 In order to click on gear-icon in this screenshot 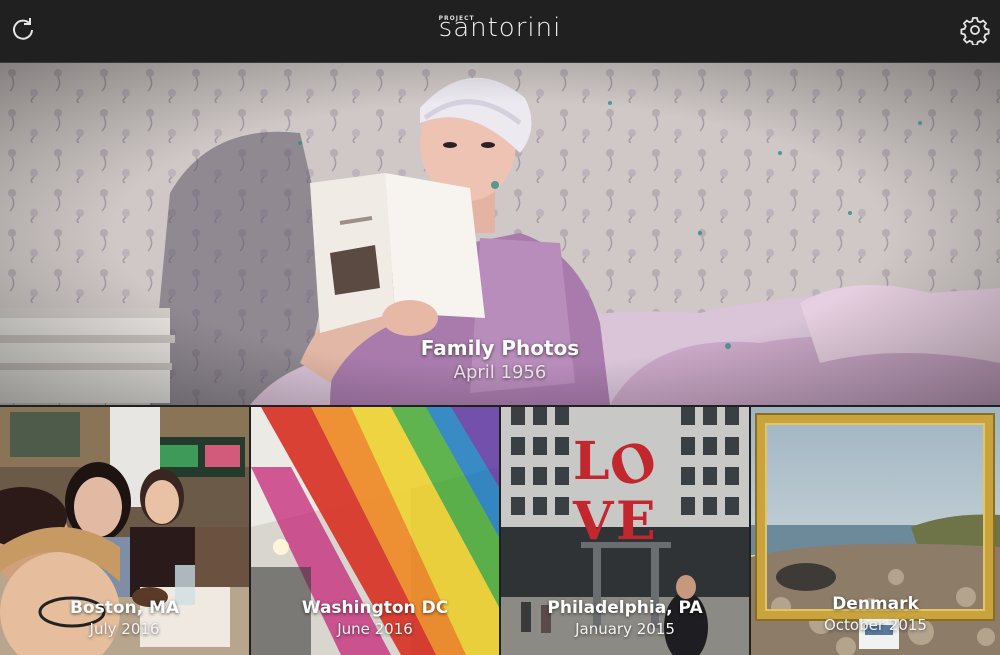, I will do `click(975, 32)`.